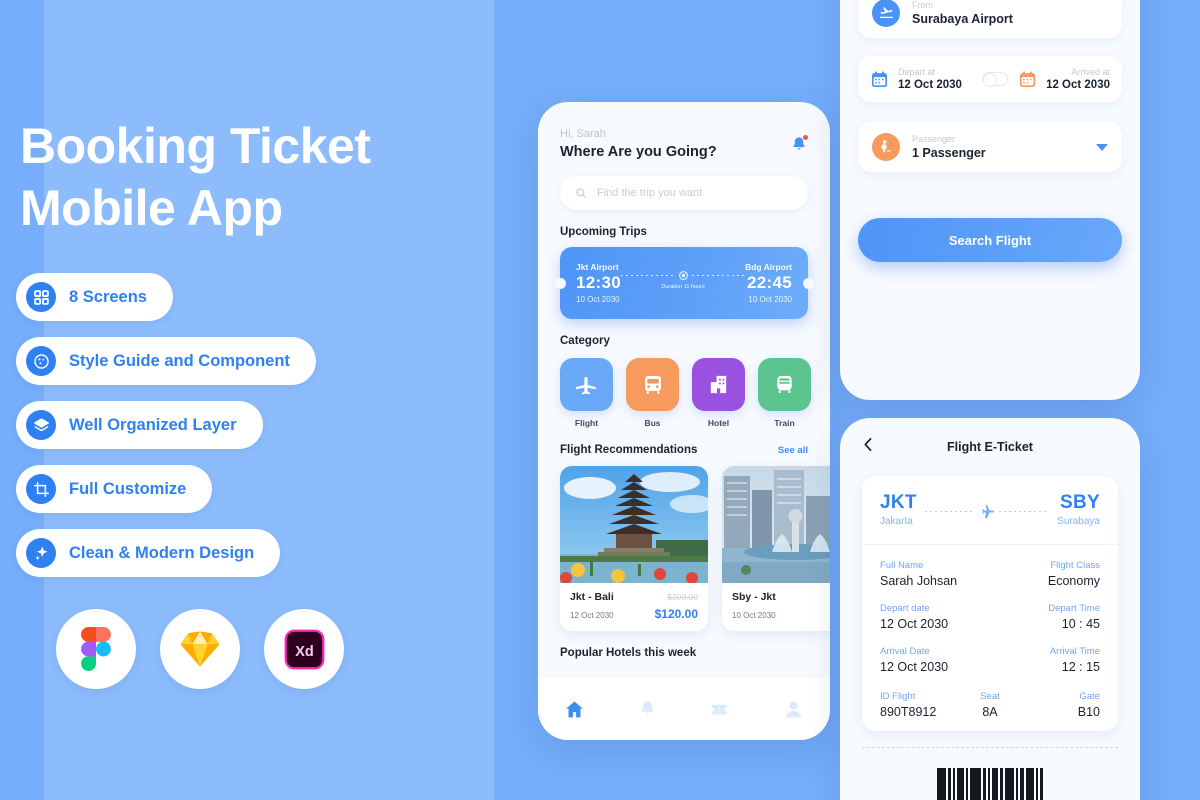 This screenshot has width=1200, height=800. I want to click on adobe-xd-logo: Xd, so click(304, 649).